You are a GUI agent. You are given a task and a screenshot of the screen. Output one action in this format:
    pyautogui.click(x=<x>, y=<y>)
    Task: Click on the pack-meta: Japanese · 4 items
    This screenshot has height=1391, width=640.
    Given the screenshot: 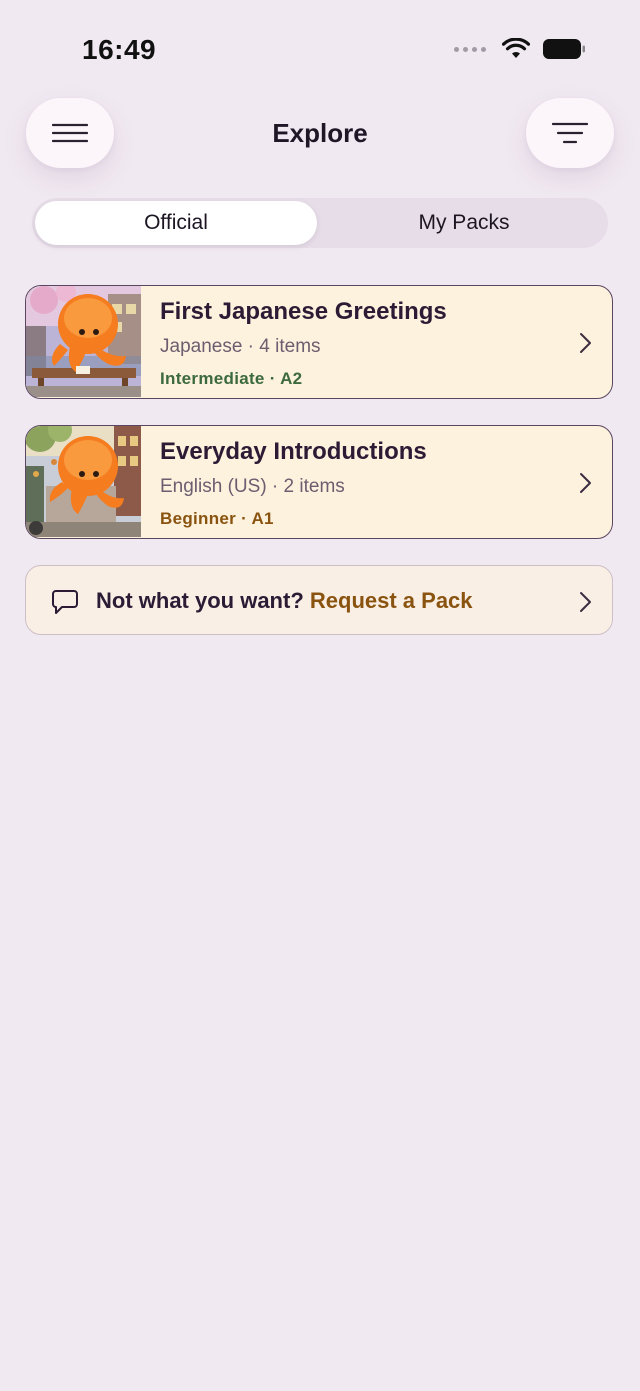 What is the action you would take?
    pyautogui.click(x=240, y=346)
    